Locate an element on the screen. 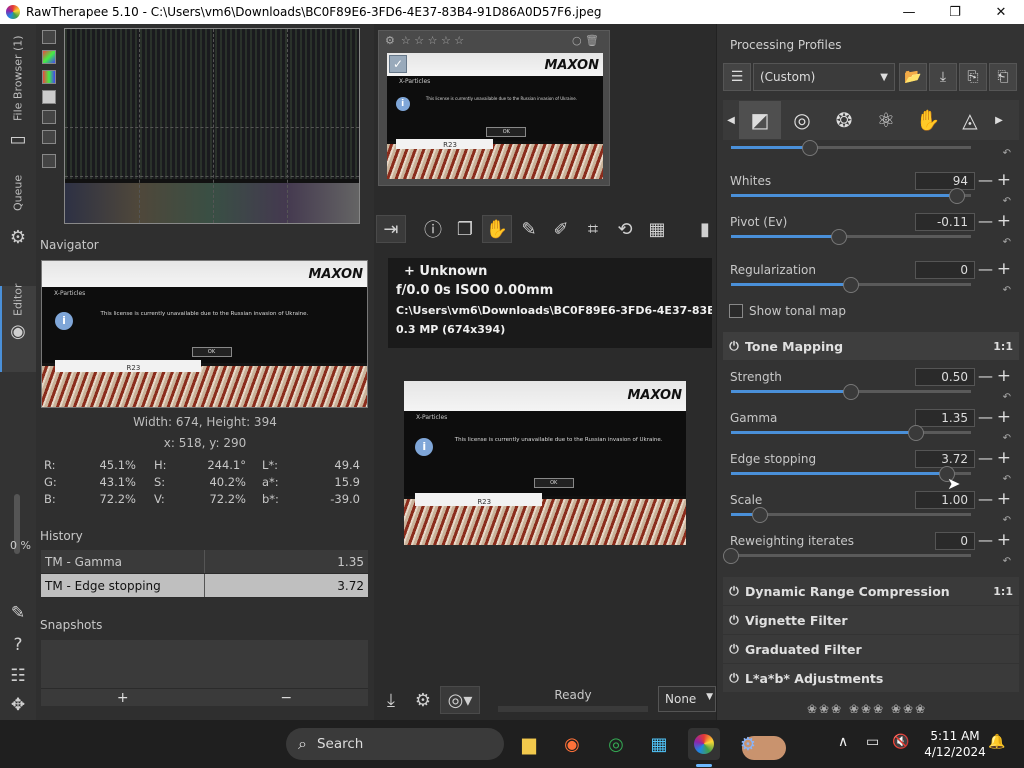 The width and height of the screenshot is (1024, 768). reweighting-slider is located at coordinates (847, 556).